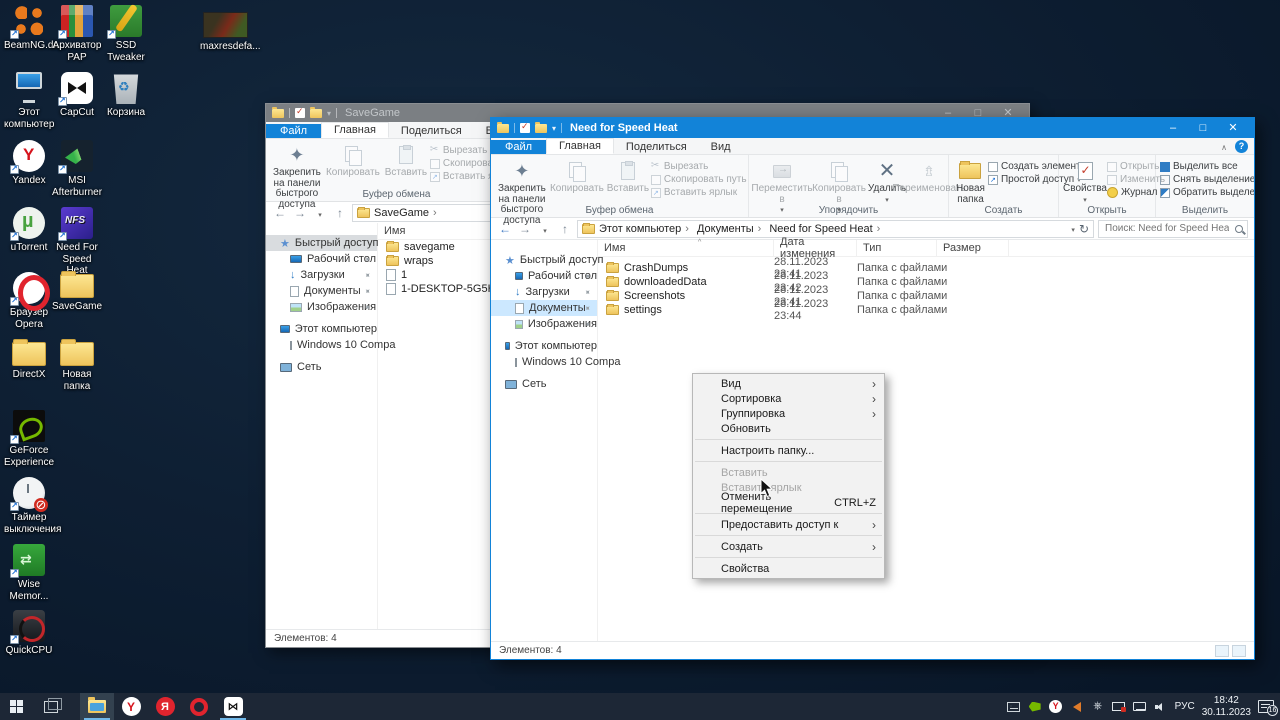 The image size is (1280, 720). What do you see at coordinates (721, 147) in the screenshot?
I see `tab-view: Вид` at bounding box center [721, 147].